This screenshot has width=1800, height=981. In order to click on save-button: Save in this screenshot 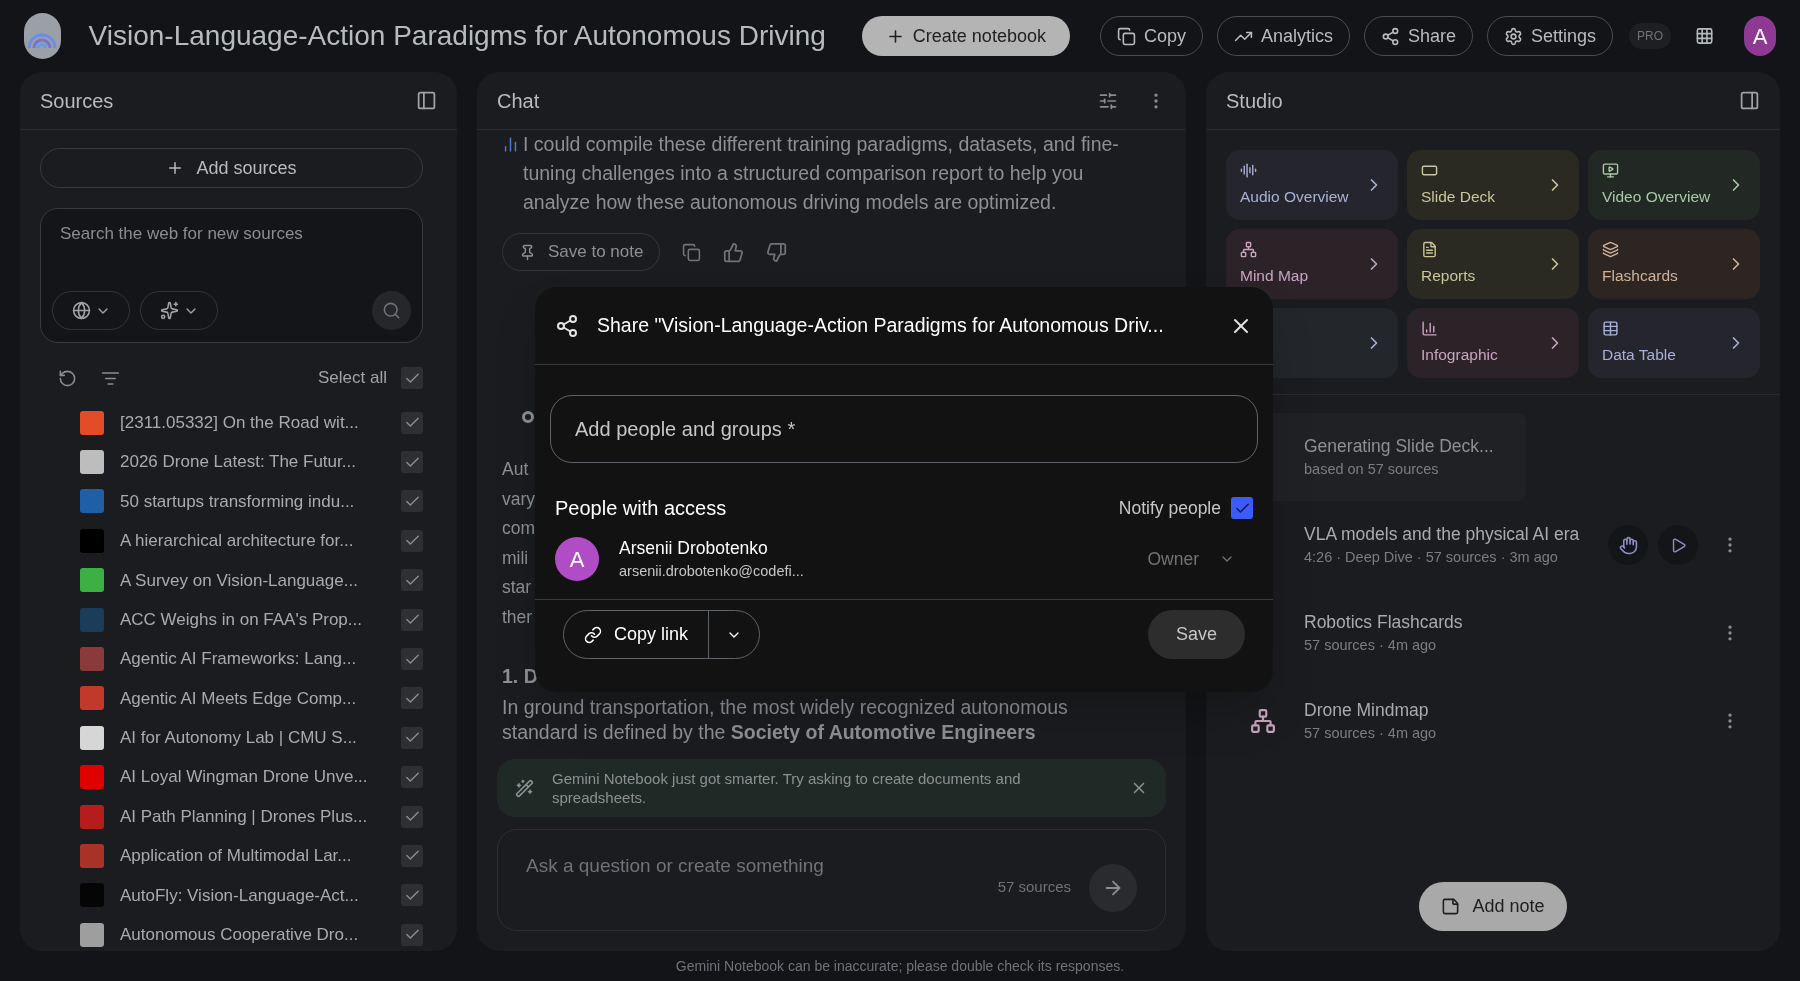, I will do `click(1196, 634)`.